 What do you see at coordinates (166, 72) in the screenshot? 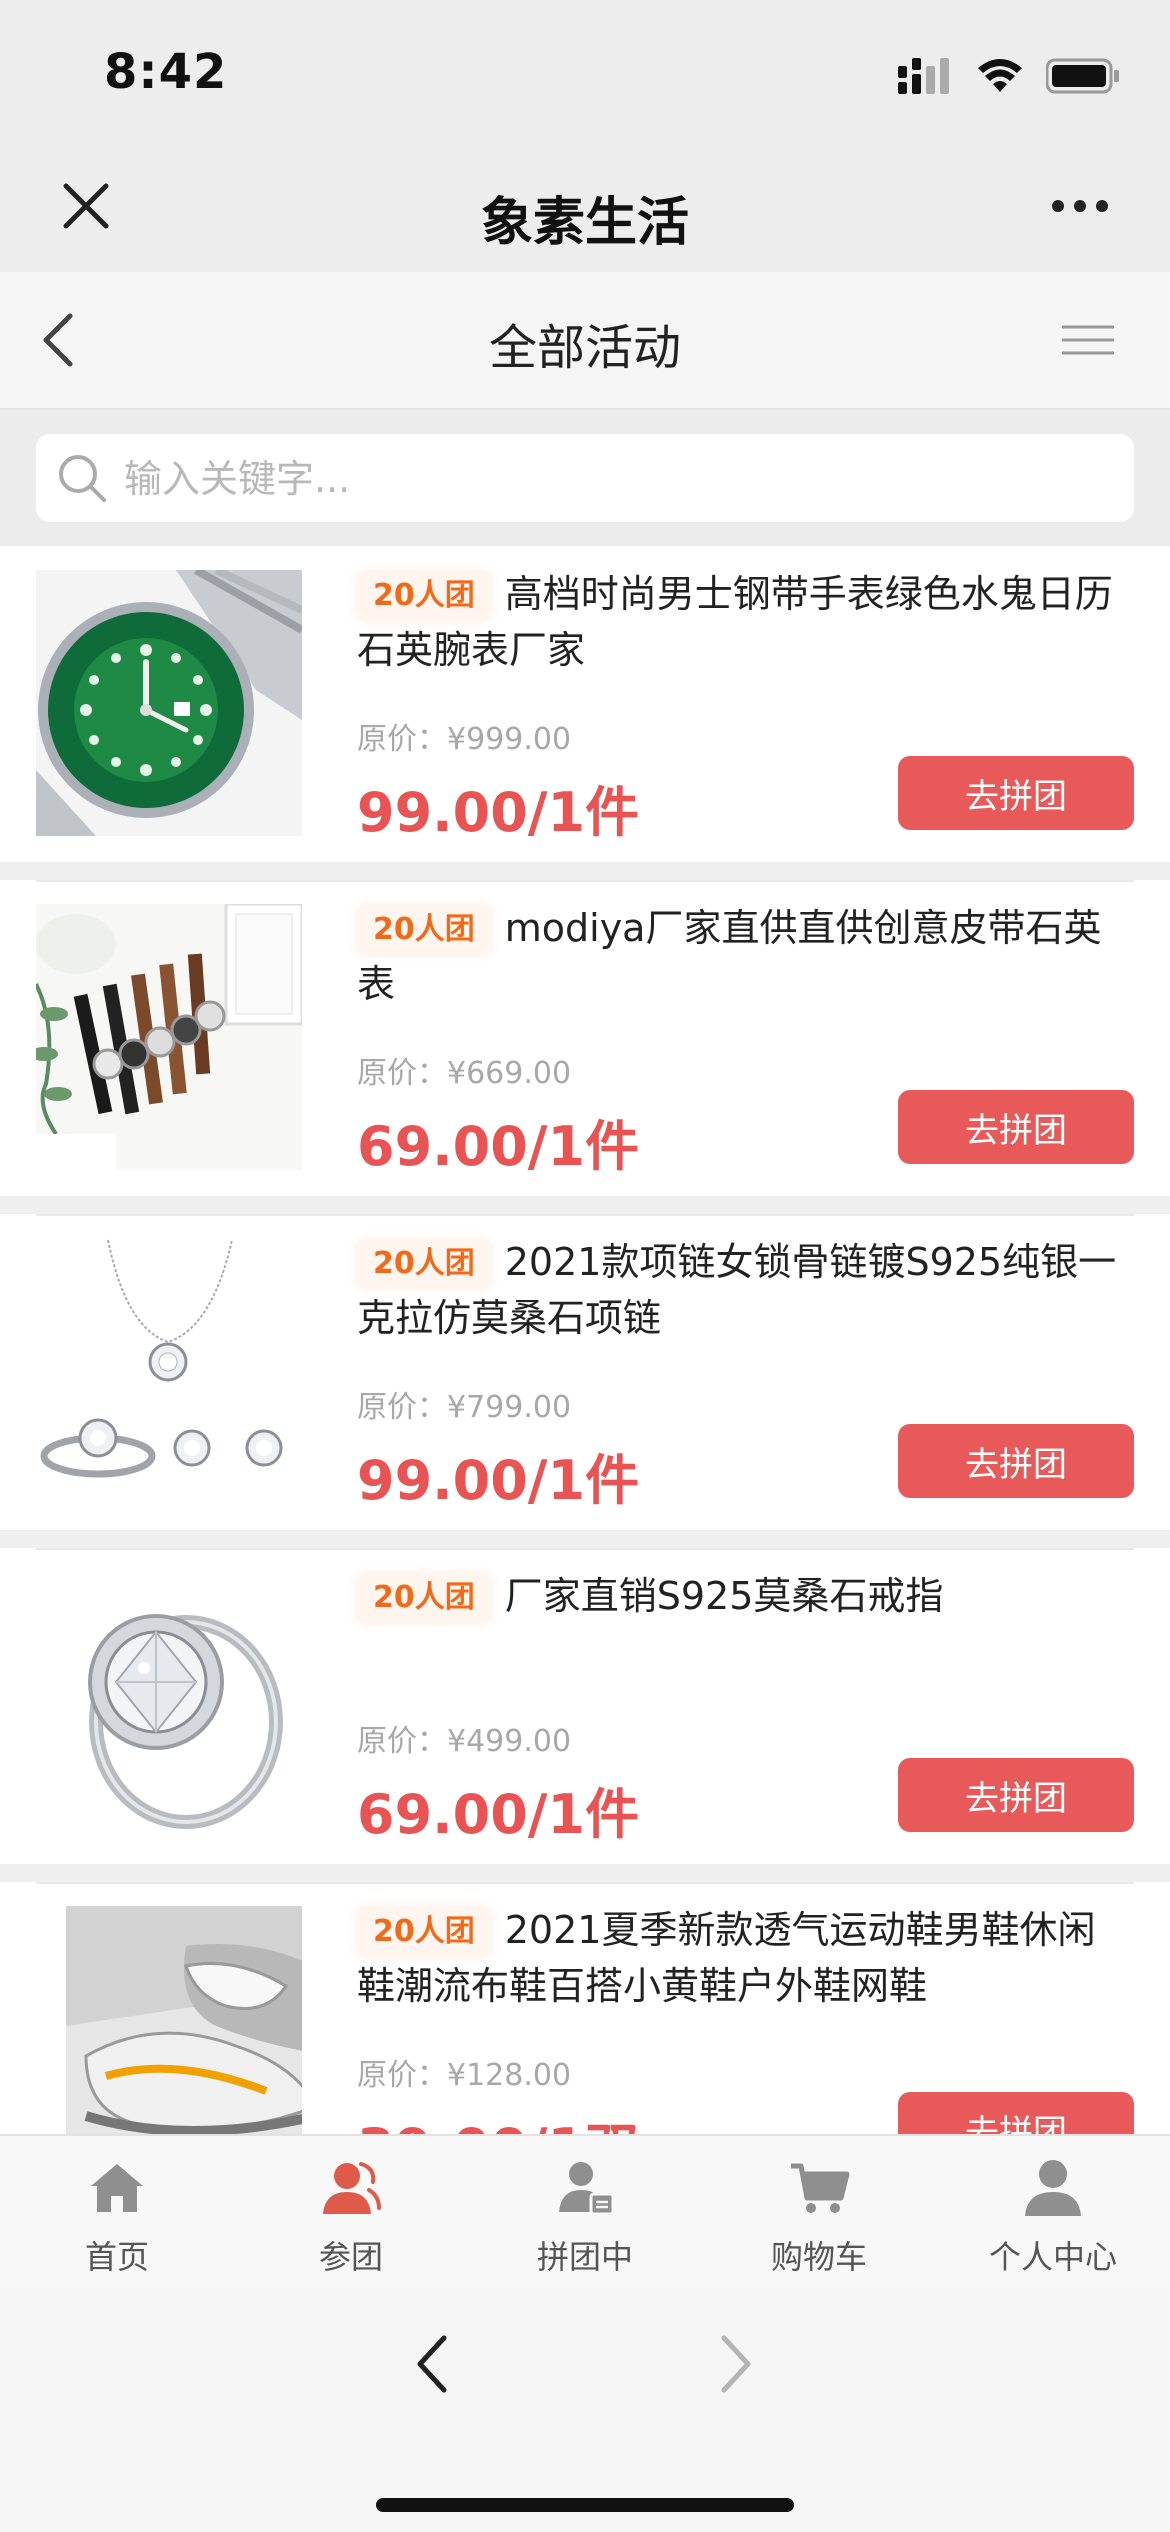
I see `status-time: 8:42` at bounding box center [166, 72].